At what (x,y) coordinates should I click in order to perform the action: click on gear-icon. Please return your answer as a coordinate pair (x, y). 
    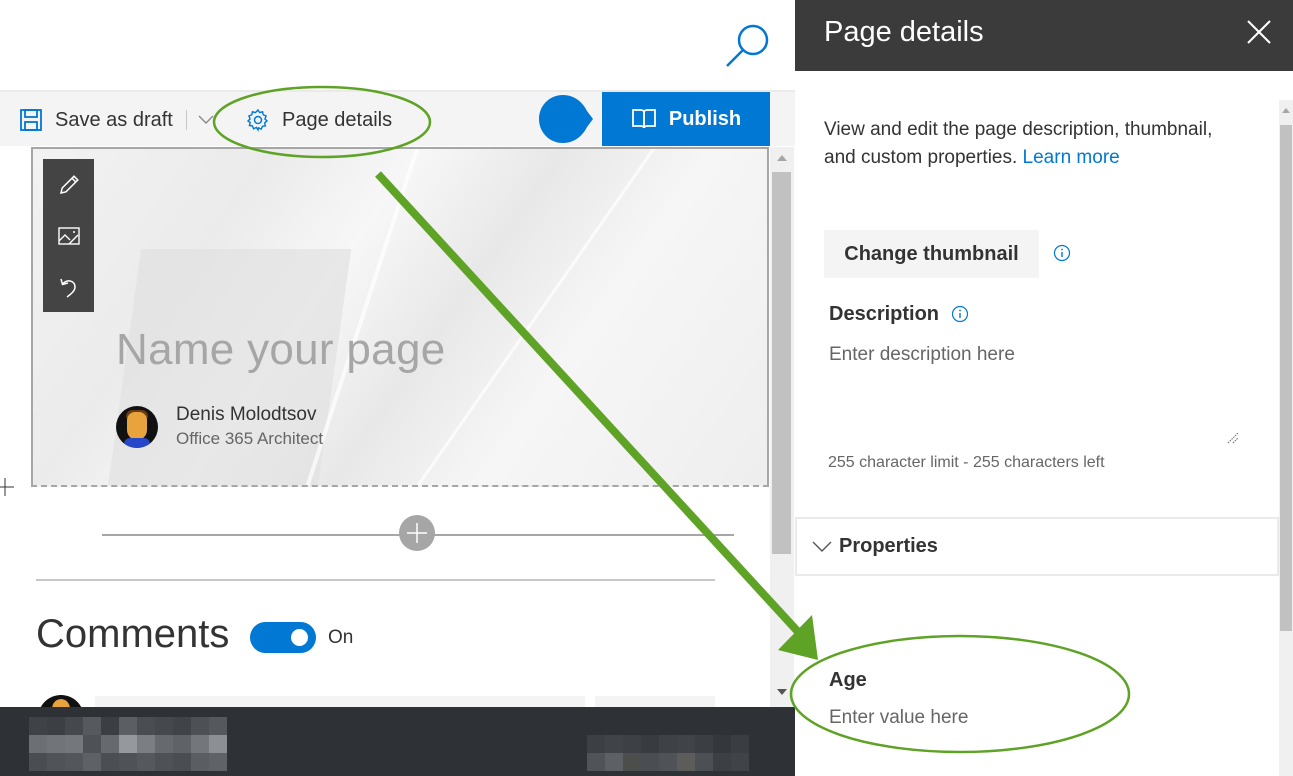
    Looking at the image, I should click on (258, 120).